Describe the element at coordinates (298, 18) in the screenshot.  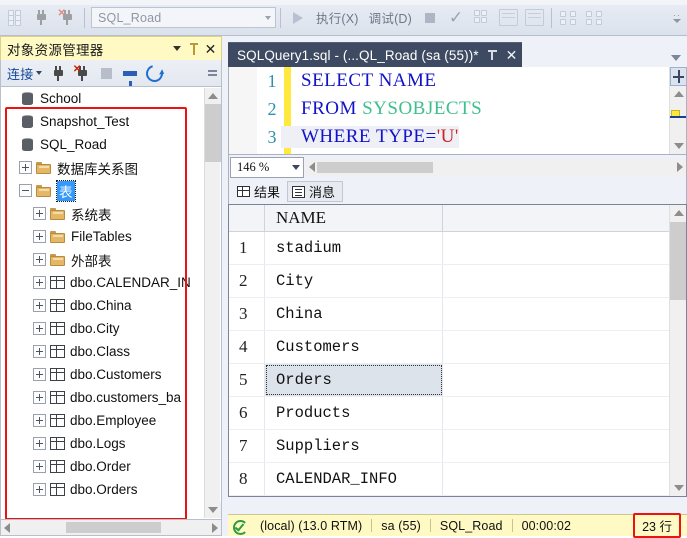
I see `execute-run-icon` at that location.